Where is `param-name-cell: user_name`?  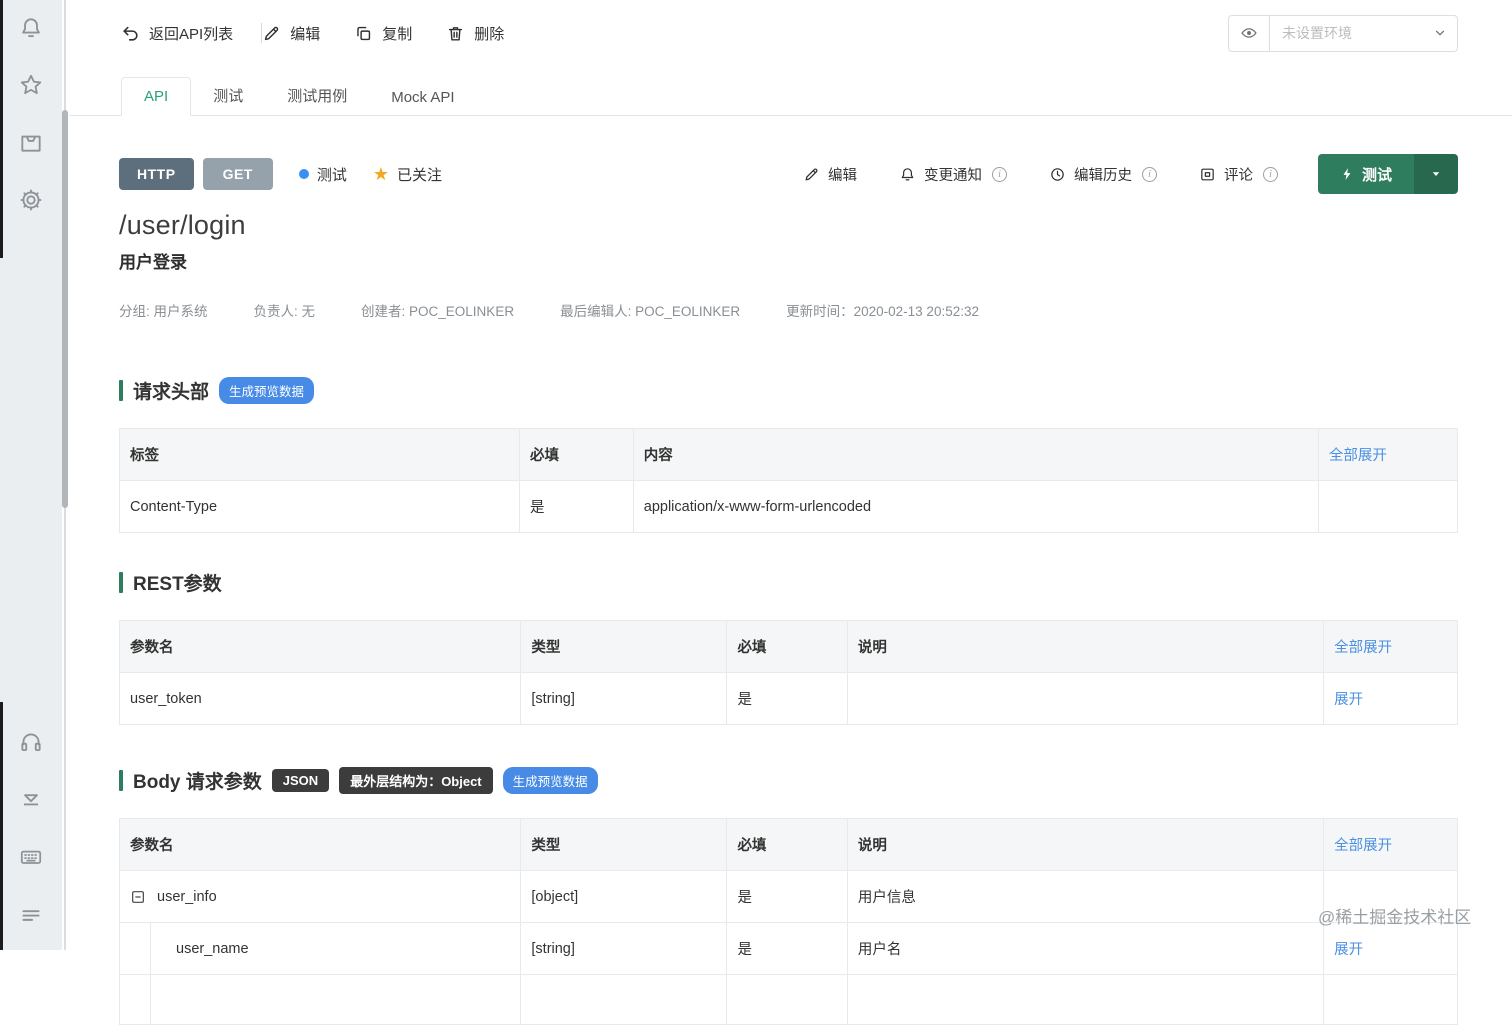
param-name-cell: user_name is located at coordinates (320, 948).